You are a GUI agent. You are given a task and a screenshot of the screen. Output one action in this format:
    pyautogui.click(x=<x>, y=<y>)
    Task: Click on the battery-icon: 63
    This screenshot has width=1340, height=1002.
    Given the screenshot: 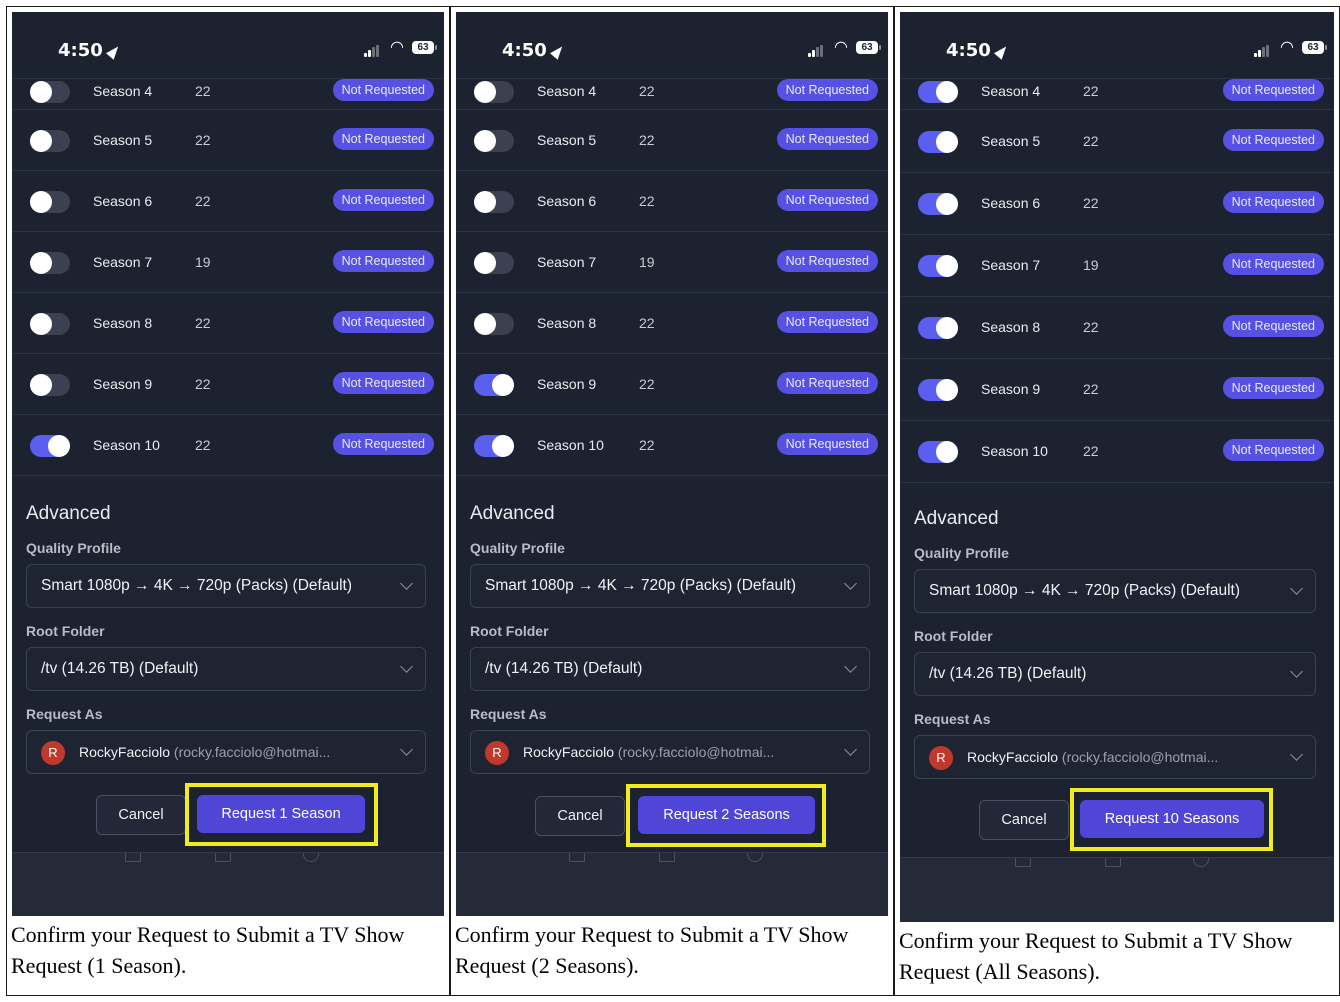 What is the action you would take?
    pyautogui.click(x=424, y=47)
    